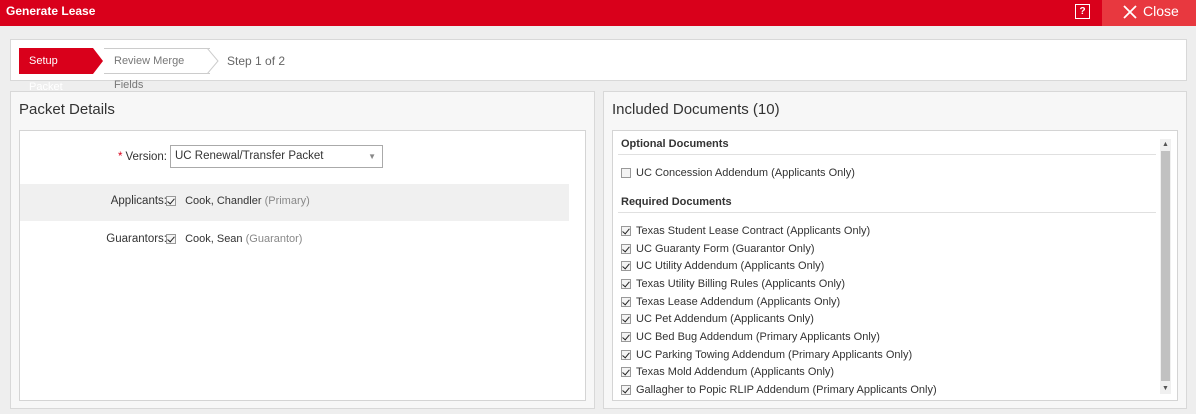 This screenshot has height=414, width=1196. I want to click on applicants-row: Applicants: Cook, Chandler (Primary), so click(302, 213).